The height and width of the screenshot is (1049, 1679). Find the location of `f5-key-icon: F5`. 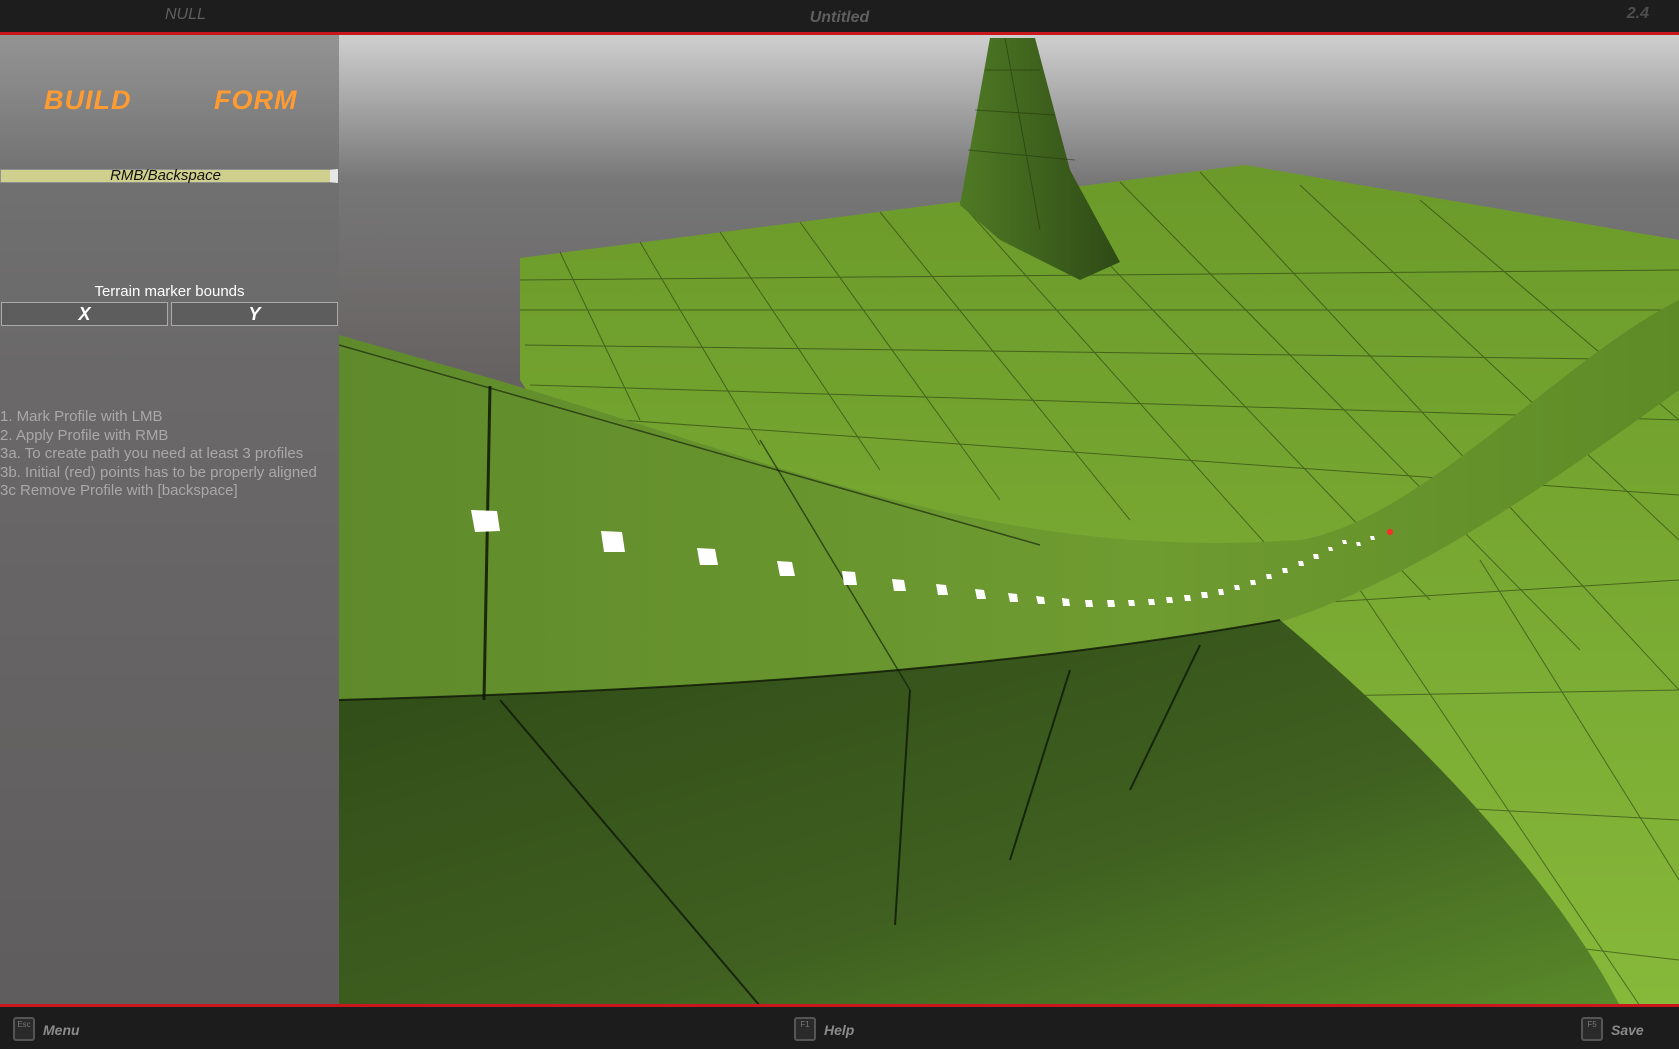

f5-key-icon: F5 is located at coordinates (1592, 1029).